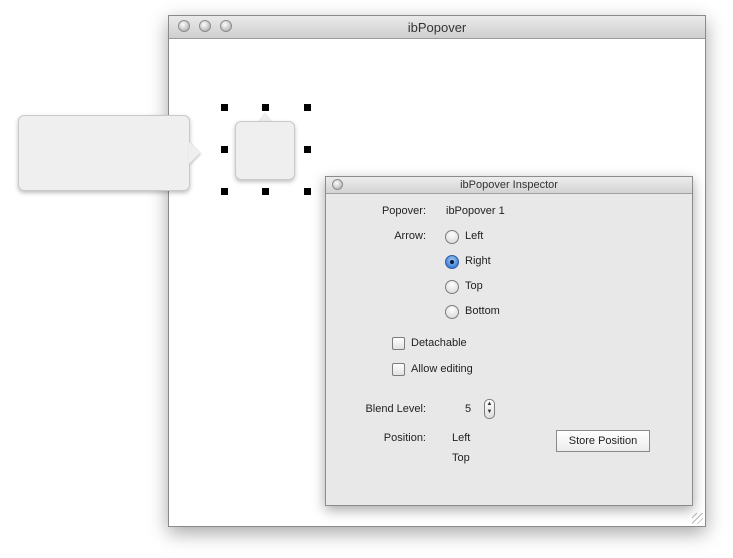 Image resolution: width=733 pixels, height=558 pixels. What do you see at coordinates (478, 261) in the screenshot?
I see `arrow-option-label-right: Right` at bounding box center [478, 261].